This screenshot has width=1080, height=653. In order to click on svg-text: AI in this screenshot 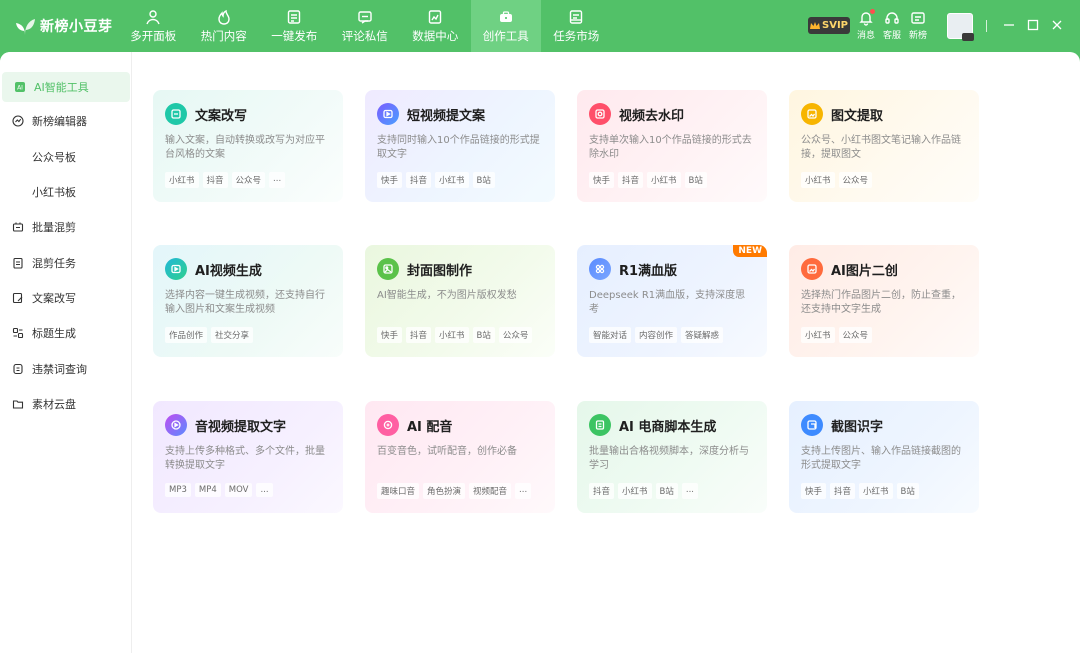, I will do `click(20, 88)`.